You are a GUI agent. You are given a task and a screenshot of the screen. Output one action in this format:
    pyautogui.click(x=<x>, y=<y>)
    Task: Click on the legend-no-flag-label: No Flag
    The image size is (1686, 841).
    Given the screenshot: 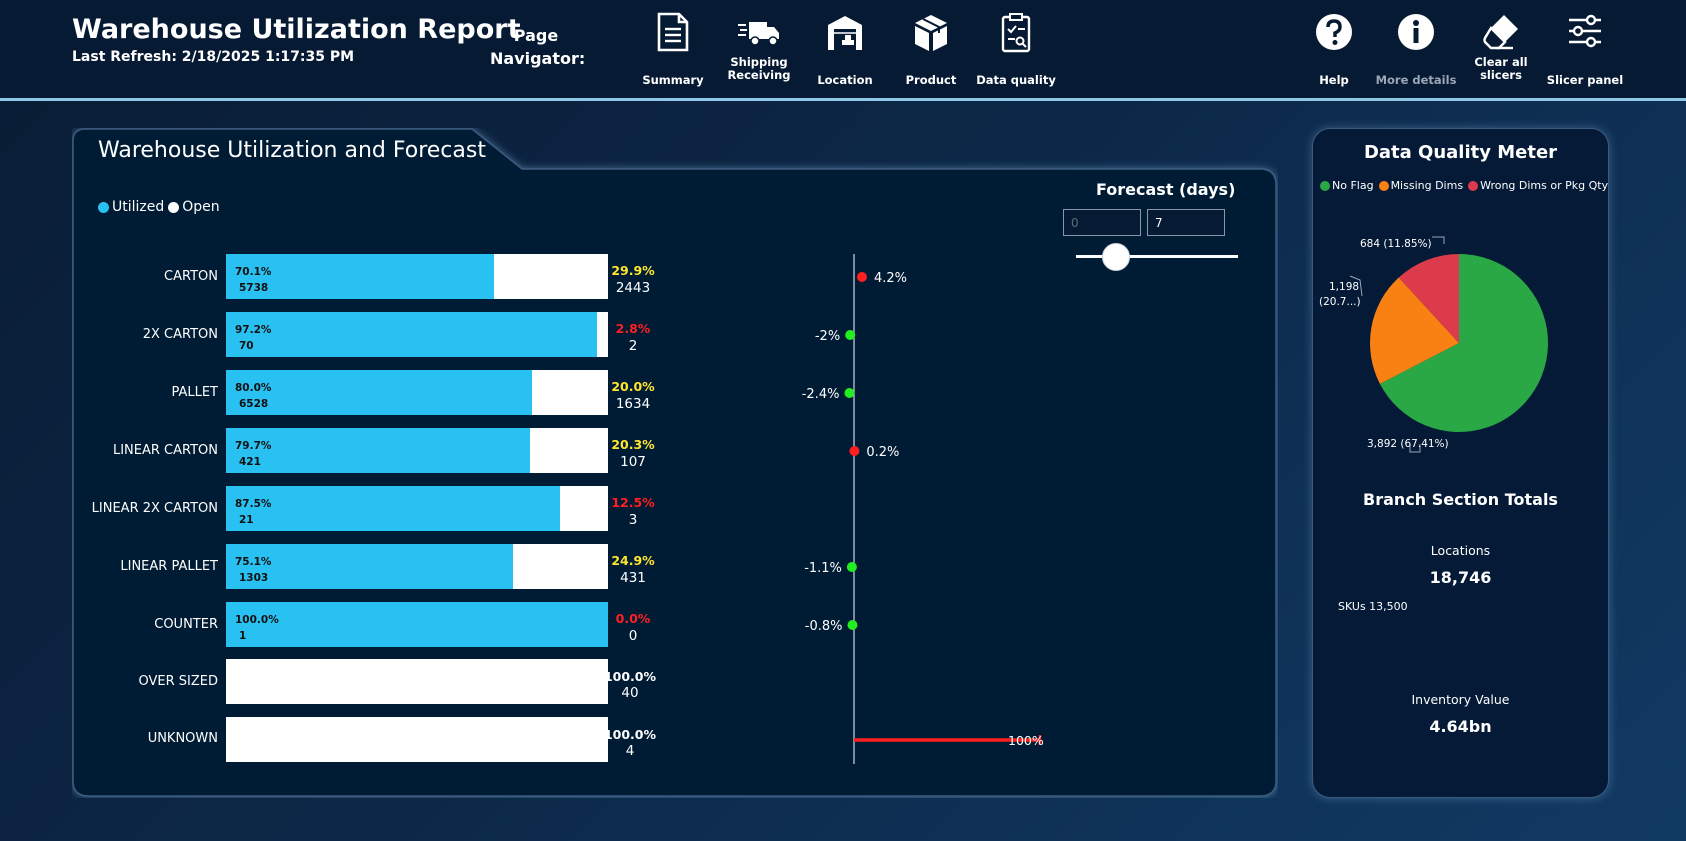 What is the action you would take?
    pyautogui.click(x=1353, y=185)
    